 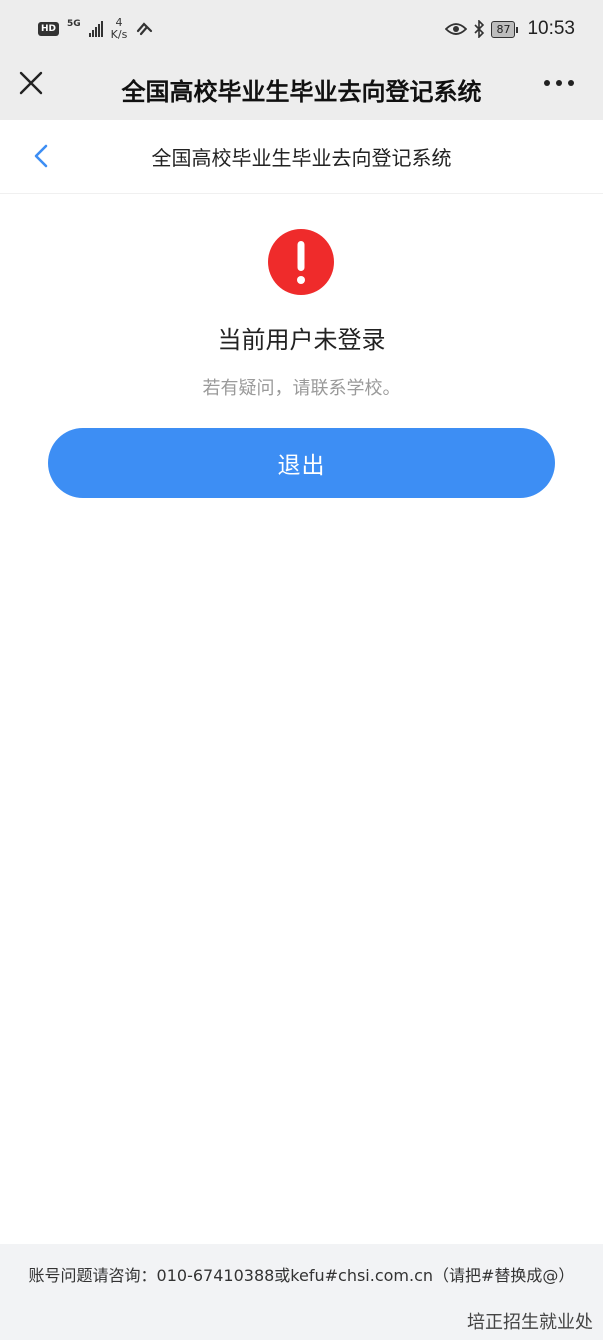 I want to click on message-subtitle: 若有疑问，请联系学校。, so click(x=301, y=388).